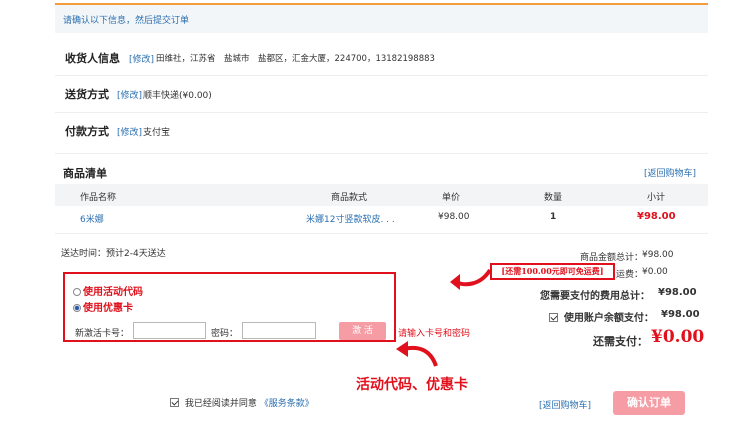 The image size is (756, 427). What do you see at coordinates (553, 217) in the screenshot?
I see `product-qty: 1` at bounding box center [553, 217].